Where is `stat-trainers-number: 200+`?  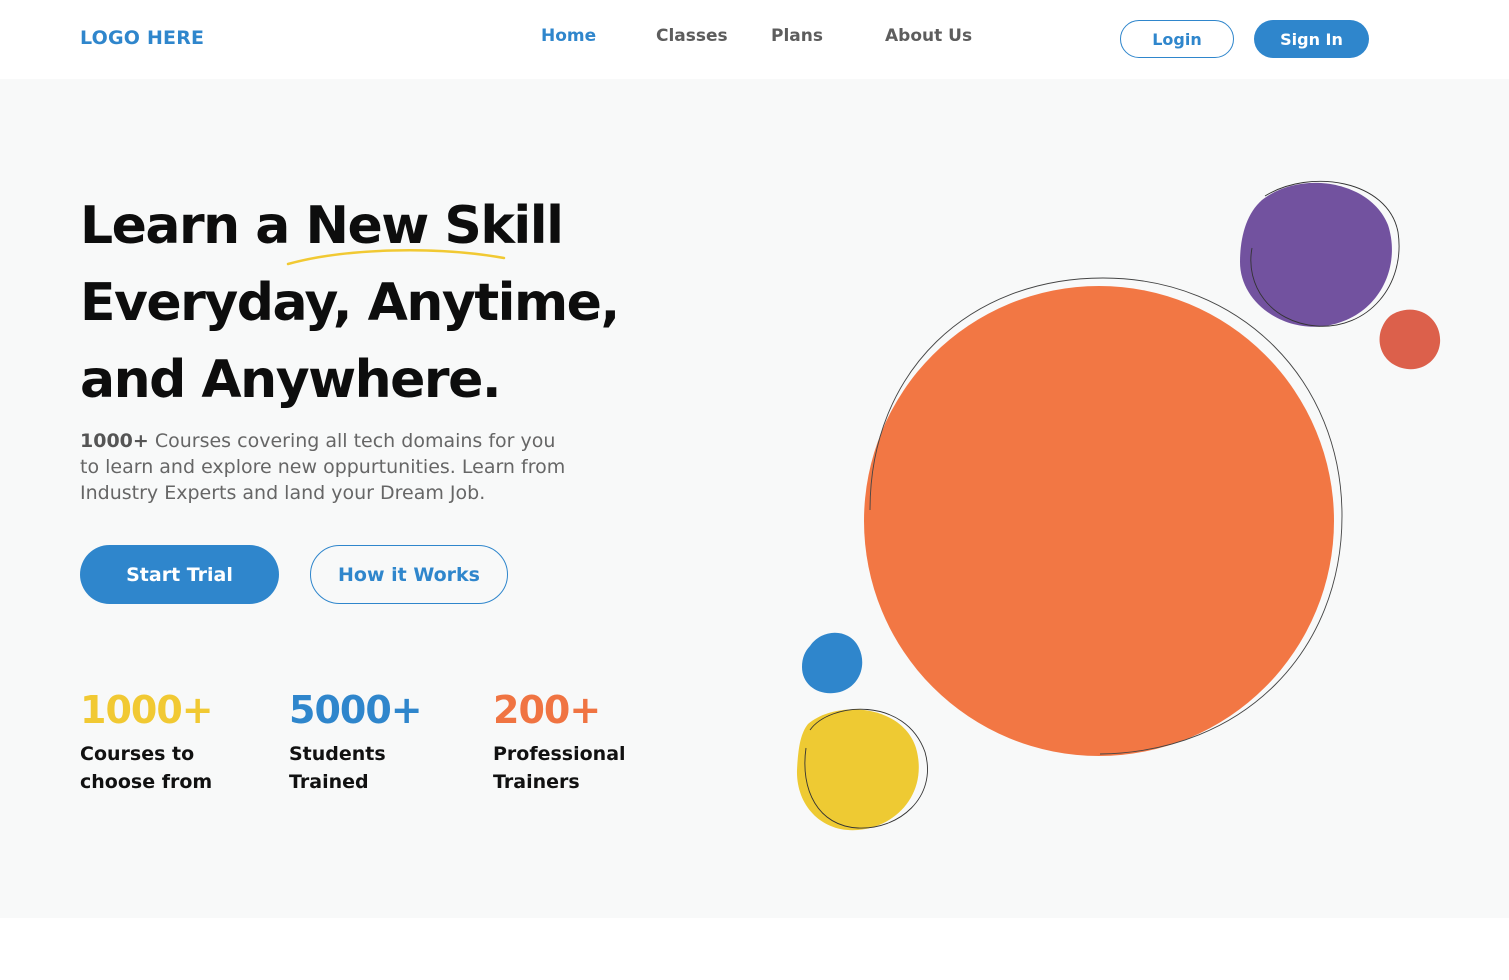
stat-trainers-number: 200+ is located at coordinates (547, 710).